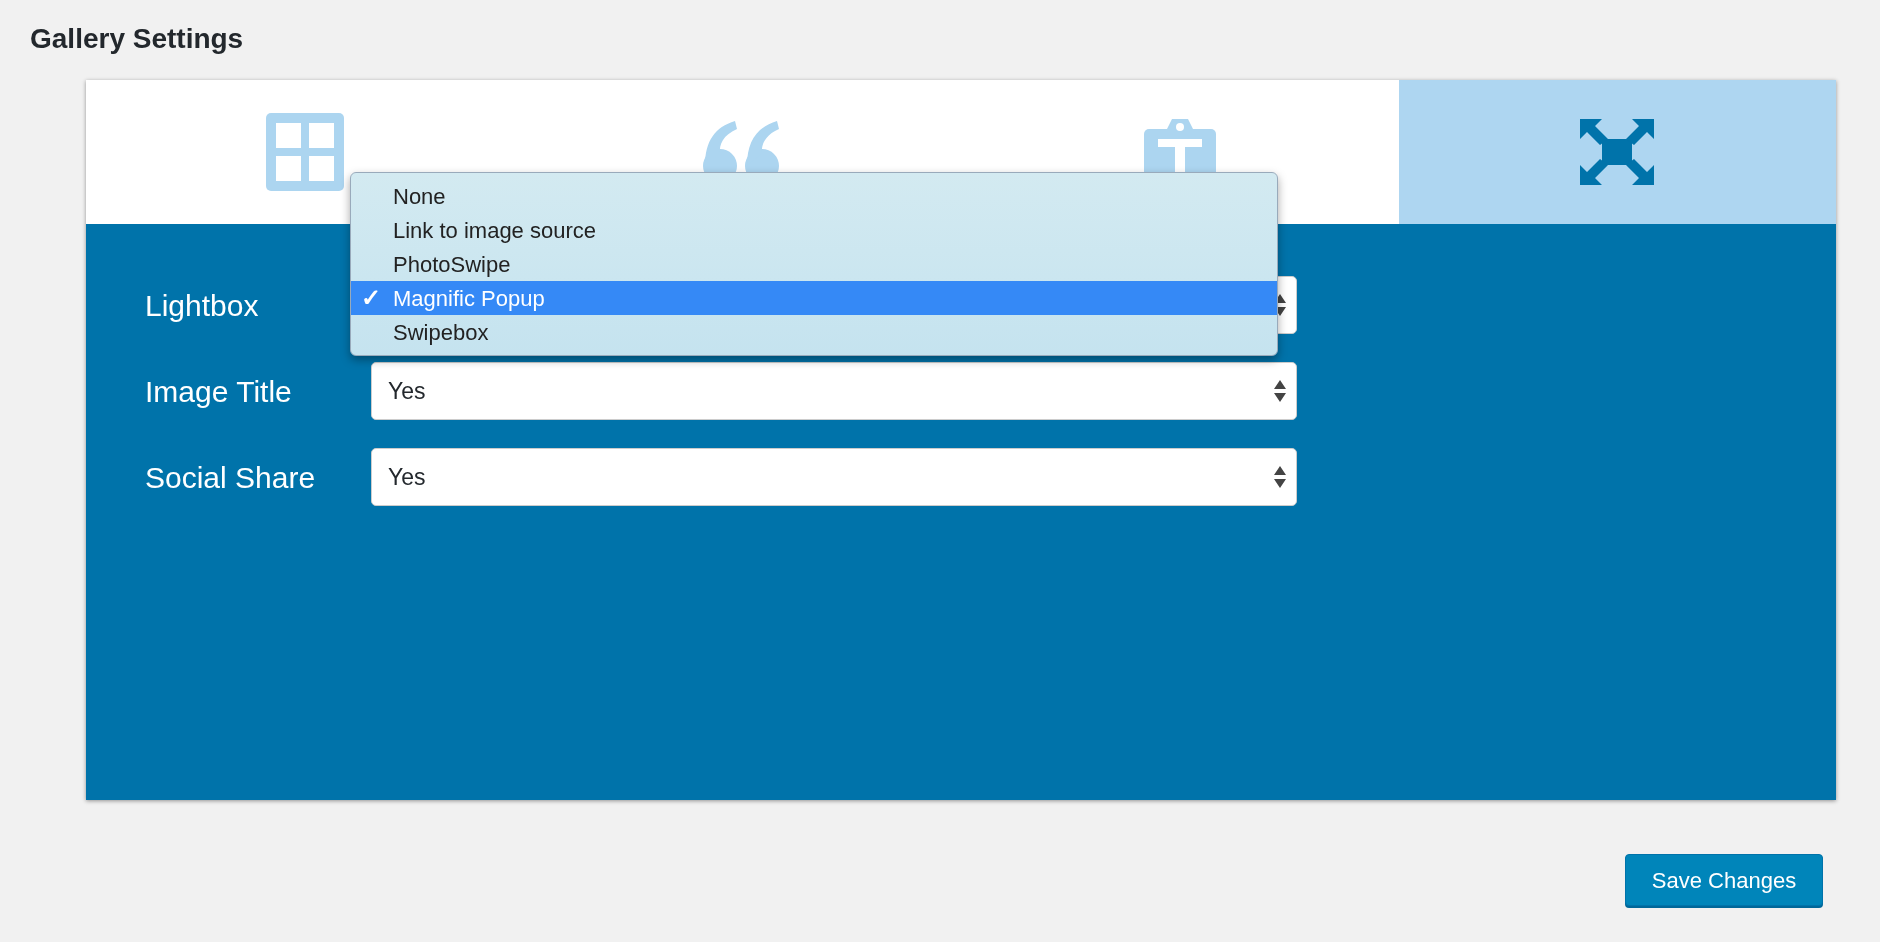  I want to click on tab, so click(1617, 152).